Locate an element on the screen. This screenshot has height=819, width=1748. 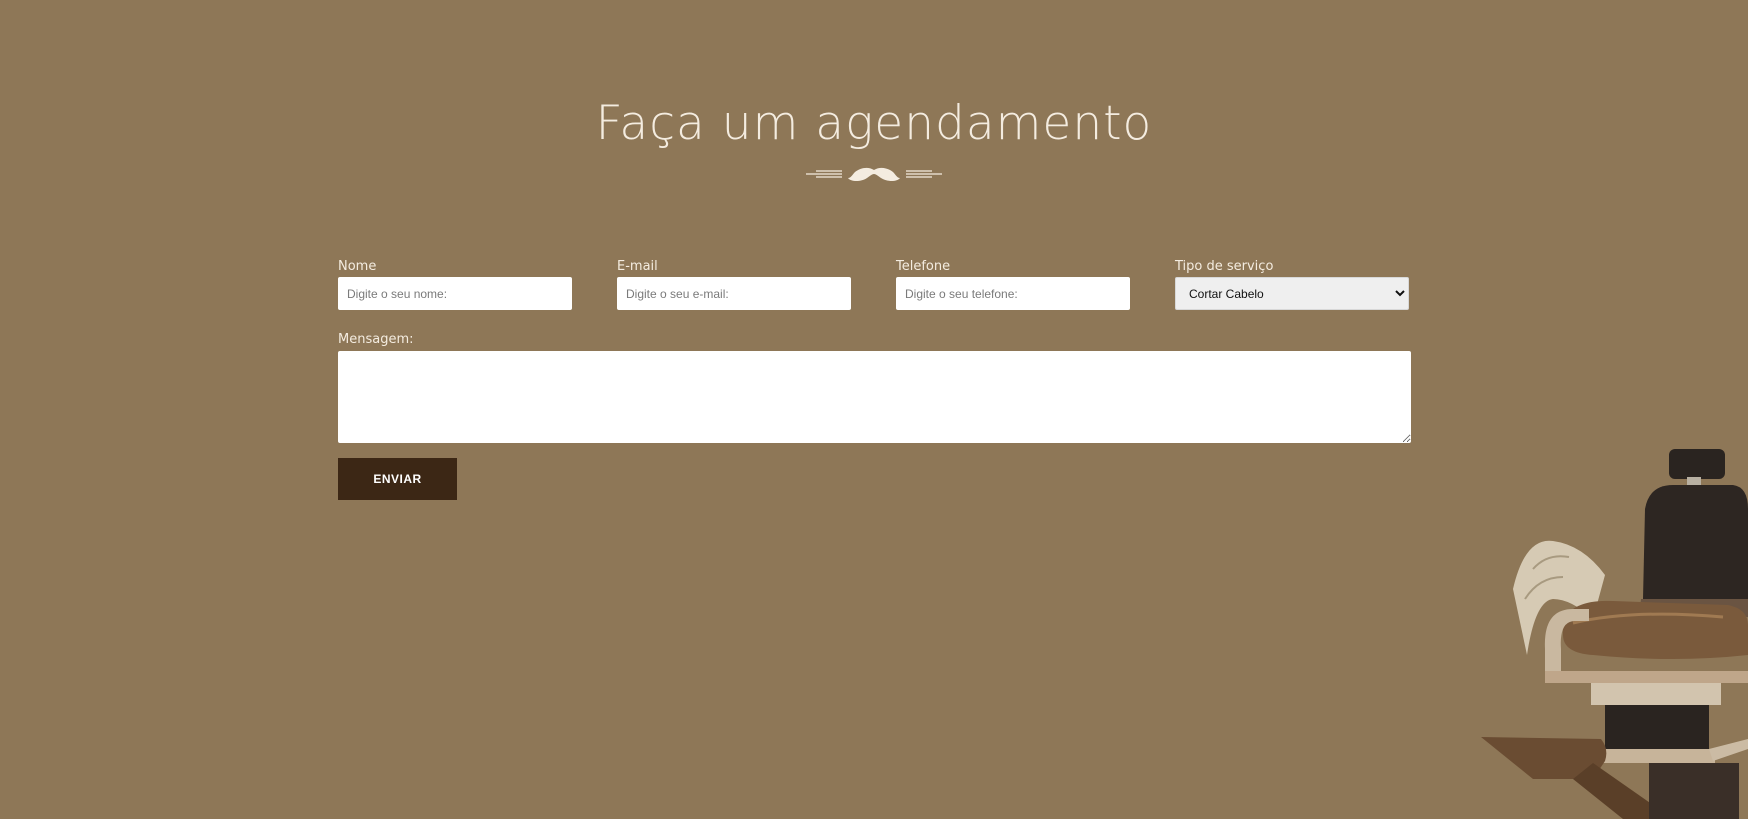
divider-lines-left is located at coordinates (824, 174).